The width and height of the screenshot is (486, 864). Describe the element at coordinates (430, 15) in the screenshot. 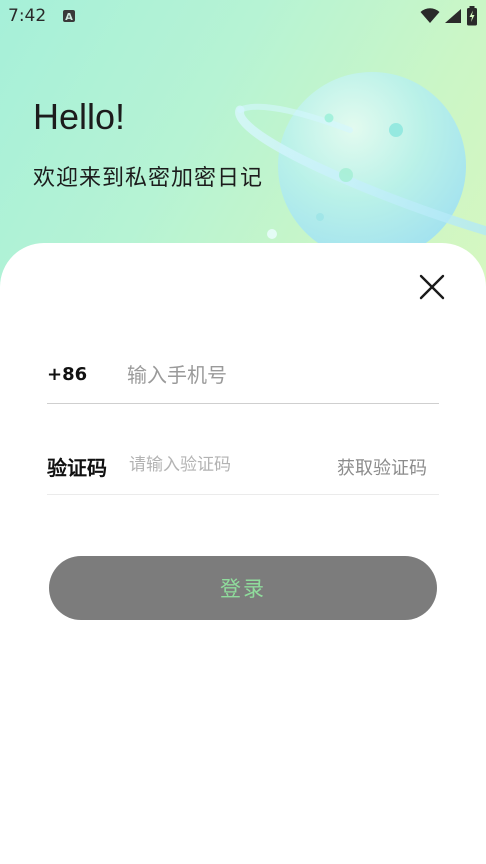

I see `wifi-icon` at that location.